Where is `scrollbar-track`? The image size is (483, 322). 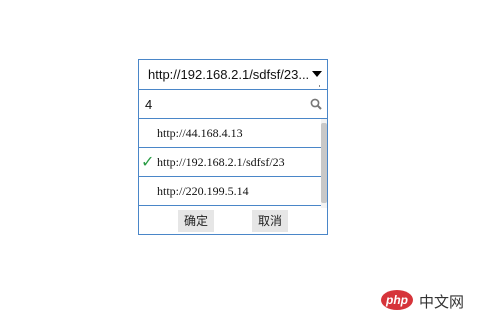
scrollbar-track is located at coordinates (324, 163).